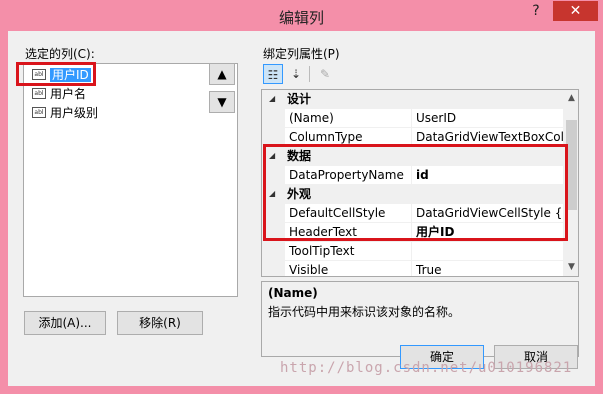 The image size is (603, 394). I want to click on title-bar: 编辑列 ? ✕, so click(301, 15).